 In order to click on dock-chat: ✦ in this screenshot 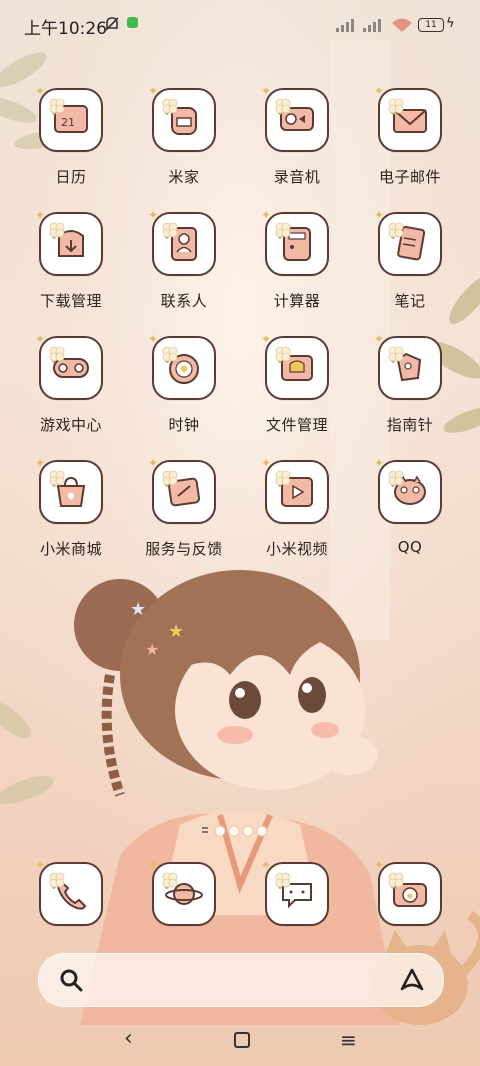, I will do `click(297, 892)`.